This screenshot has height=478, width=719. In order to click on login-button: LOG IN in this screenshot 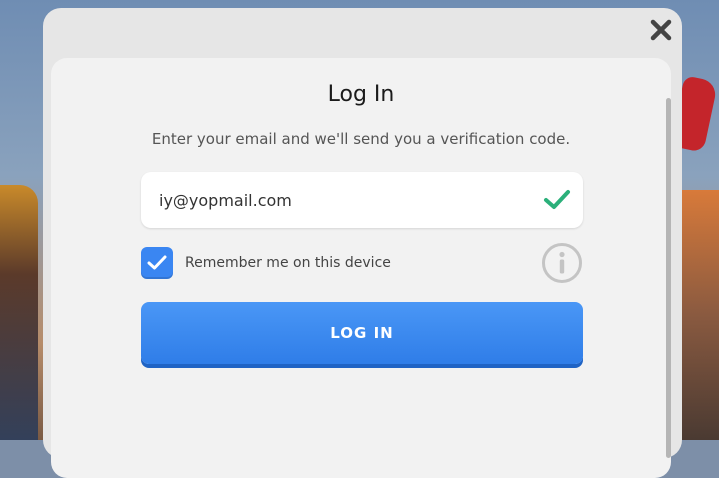, I will do `click(362, 333)`.